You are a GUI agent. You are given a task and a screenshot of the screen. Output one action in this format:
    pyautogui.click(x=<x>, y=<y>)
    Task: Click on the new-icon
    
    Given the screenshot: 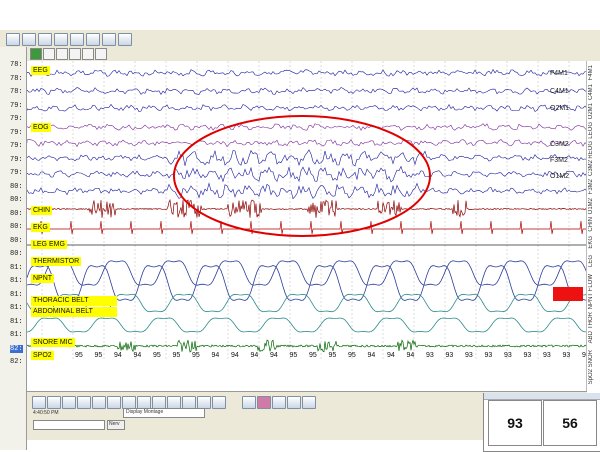 What is the action you would take?
    pyautogui.click(x=13, y=39)
    